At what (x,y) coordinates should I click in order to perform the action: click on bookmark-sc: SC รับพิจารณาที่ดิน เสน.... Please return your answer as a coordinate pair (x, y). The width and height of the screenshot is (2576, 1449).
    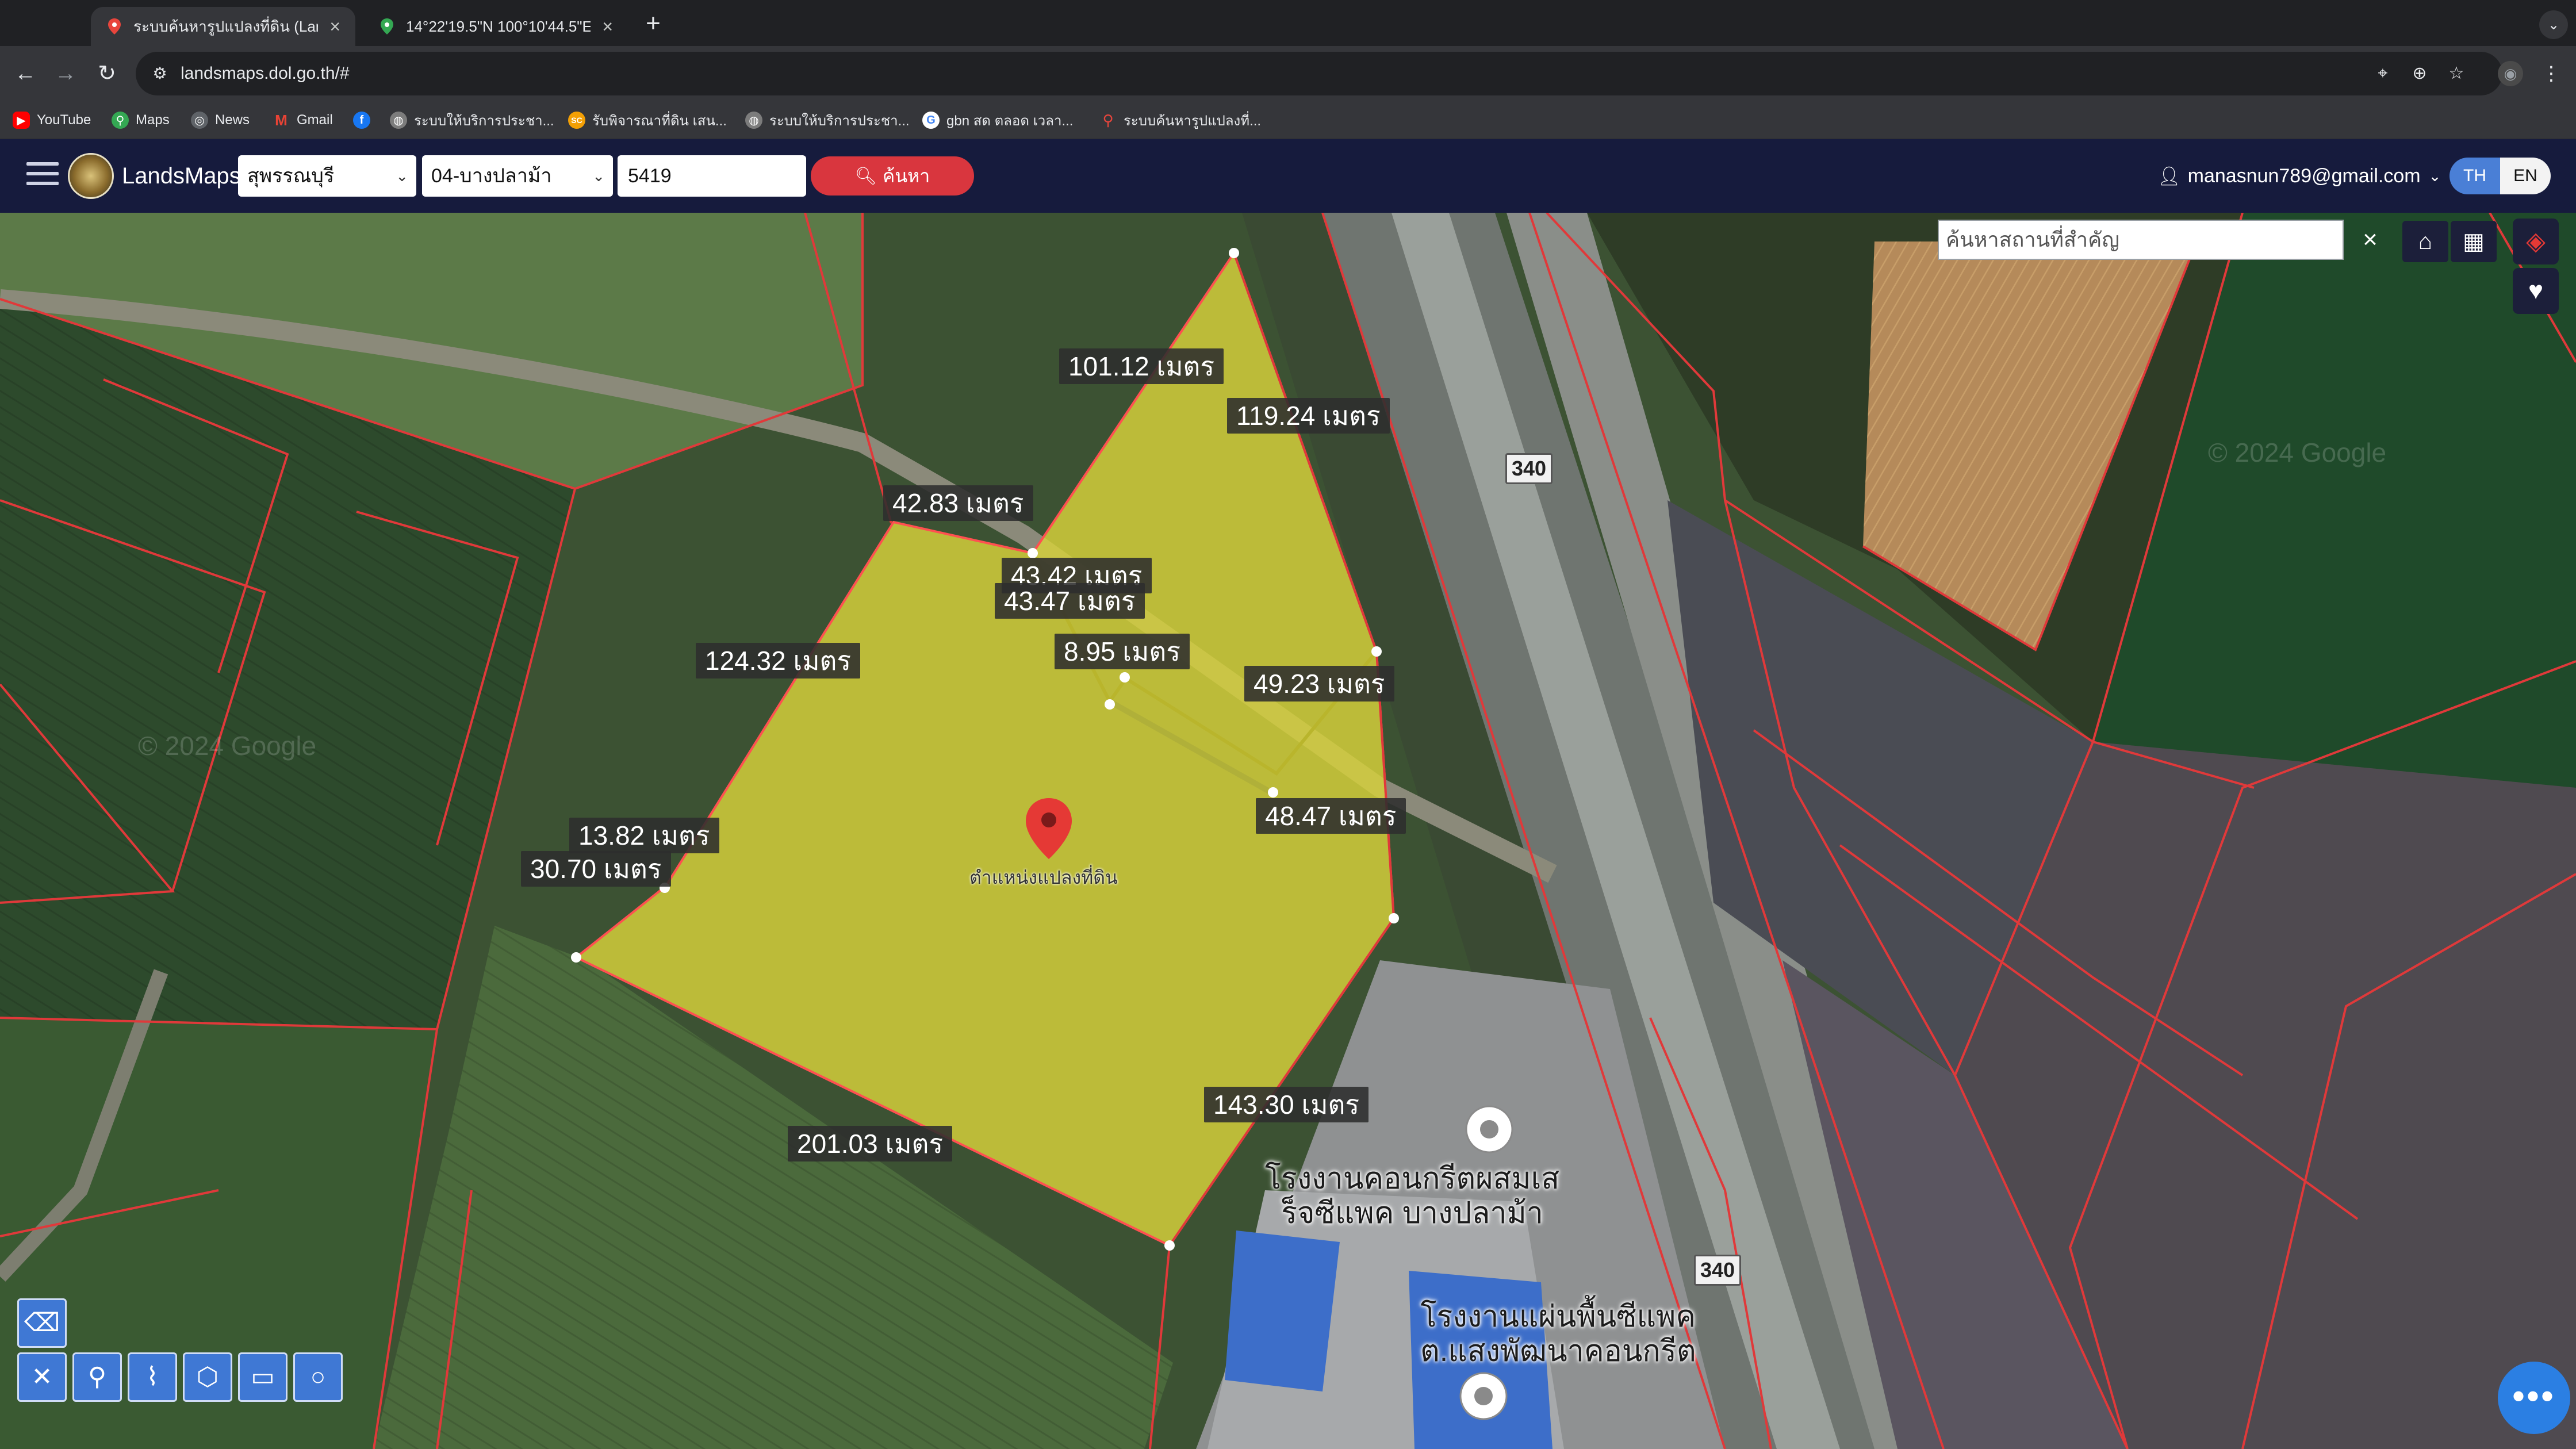
    Looking at the image, I should click on (647, 120).